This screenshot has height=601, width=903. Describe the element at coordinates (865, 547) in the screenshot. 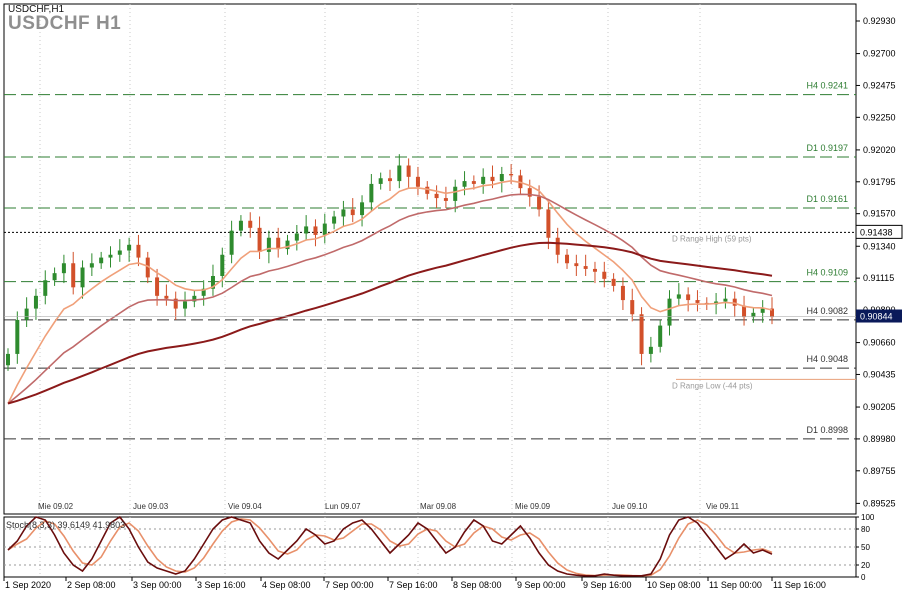

I see `stochastic-level-label: 50` at that location.